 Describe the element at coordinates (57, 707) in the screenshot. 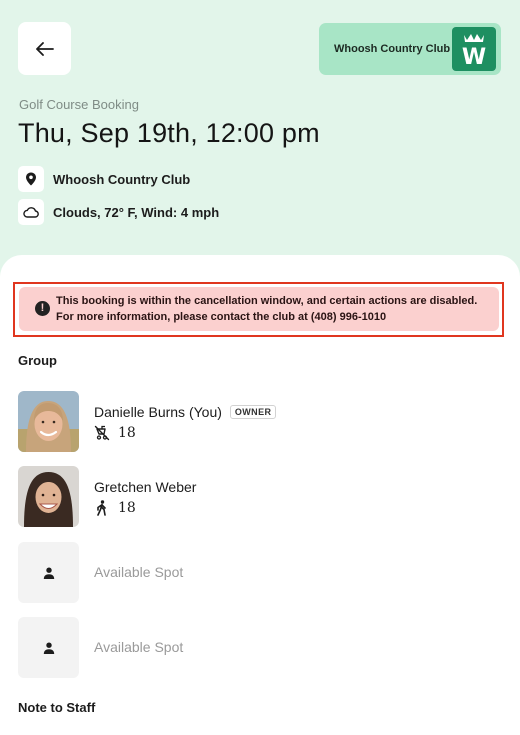

I see `note-to-staff-heading: Note to Staff` at that location.